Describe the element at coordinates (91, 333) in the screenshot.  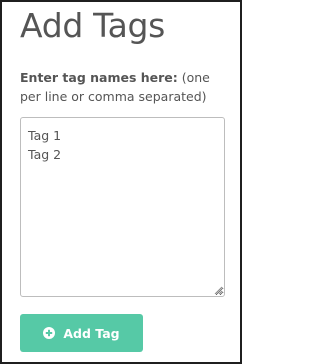
I see `add-tag-button-label: Add Tag` at that location.